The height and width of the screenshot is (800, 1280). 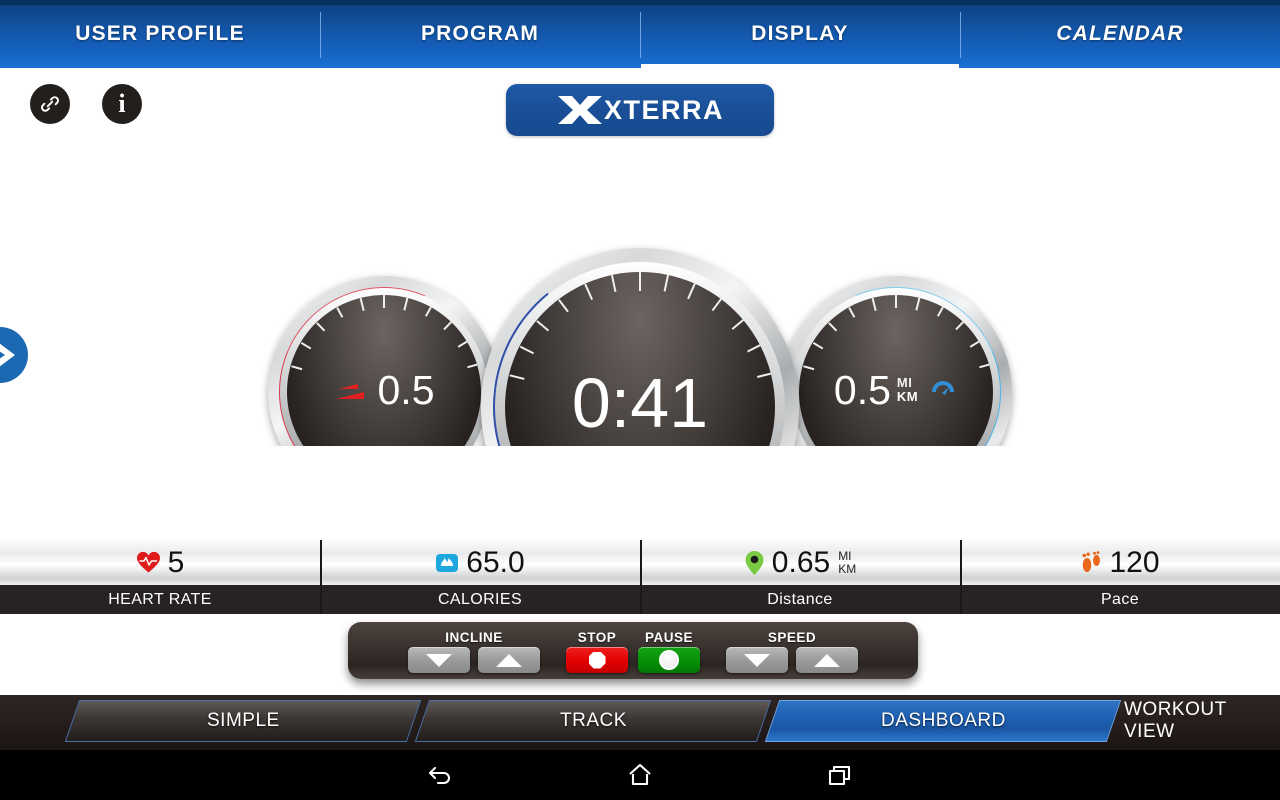 I want to click on gauge-speed: 0.5 MI KM SPEED, so click(x=896, y=350).